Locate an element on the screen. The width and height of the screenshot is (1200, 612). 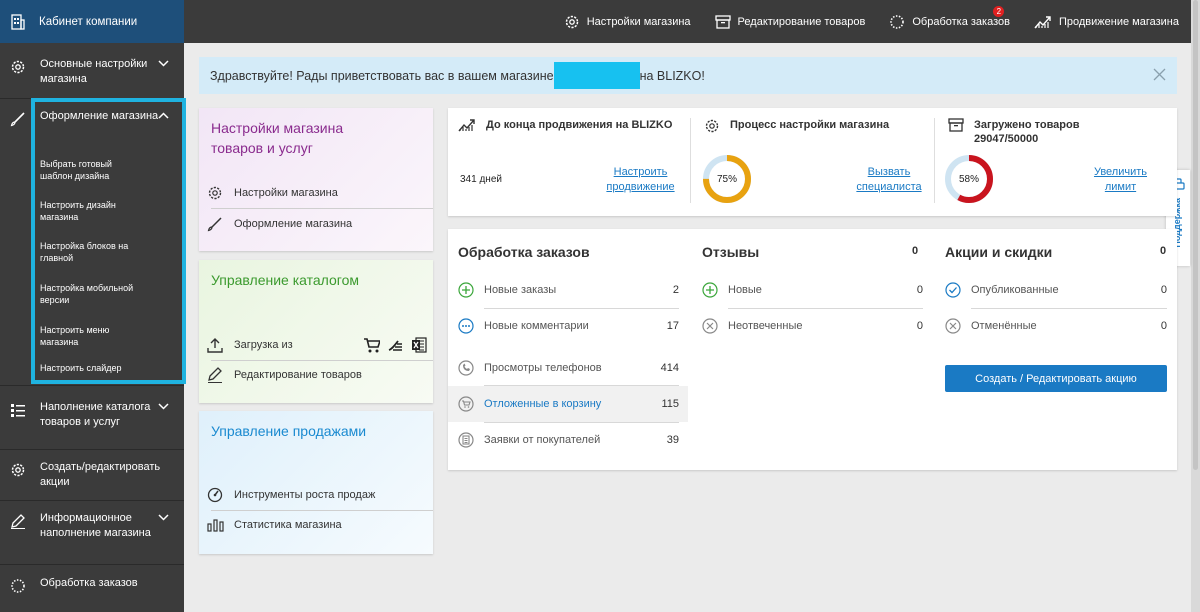
setup-promotion-link: Настроить продвижение is located at coordinates (640, 180).